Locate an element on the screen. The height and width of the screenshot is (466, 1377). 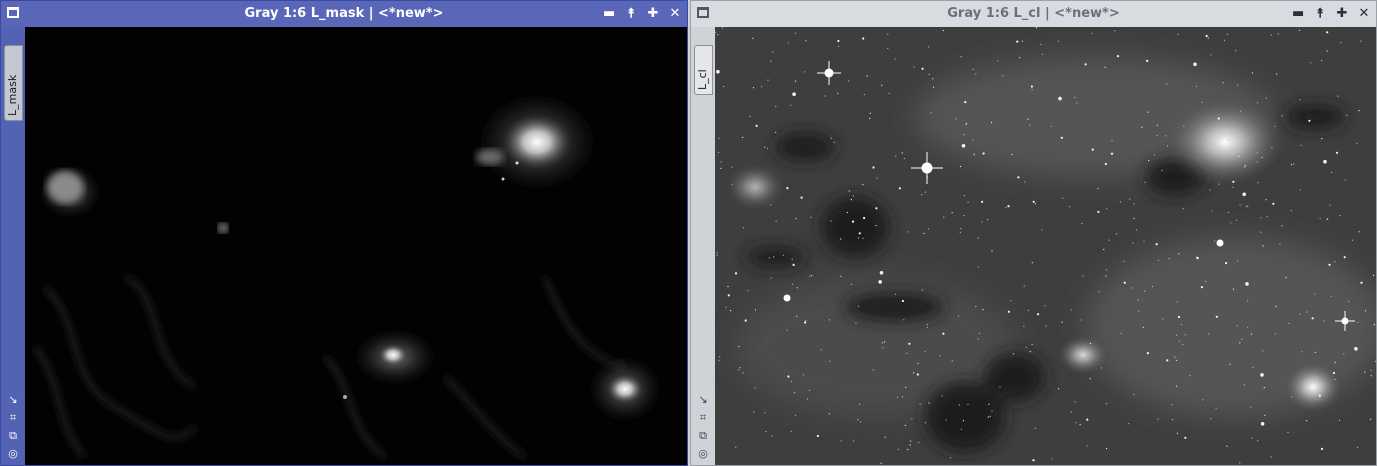
titlebar: Gray 1:6 L_cl | <*new*> ▬ ⯭ ✚ ✕ is located at coordinates (1033, 14).